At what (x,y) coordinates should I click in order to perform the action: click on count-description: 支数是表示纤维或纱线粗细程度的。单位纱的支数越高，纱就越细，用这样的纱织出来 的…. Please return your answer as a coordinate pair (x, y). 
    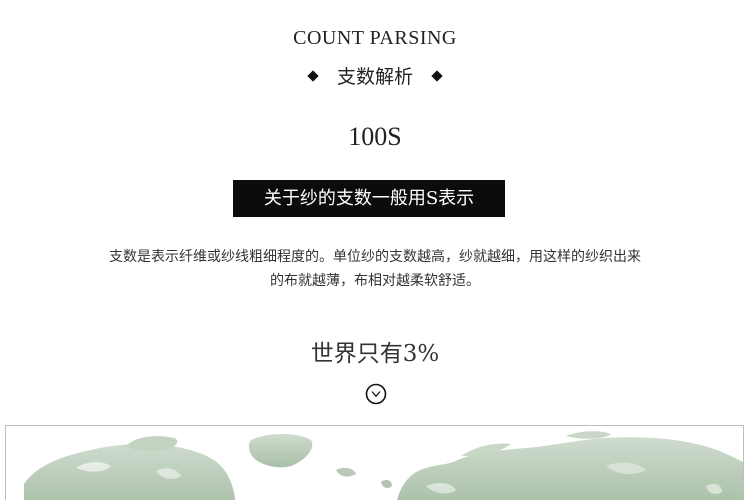
    Looking at the image, I should click on (375, 269).